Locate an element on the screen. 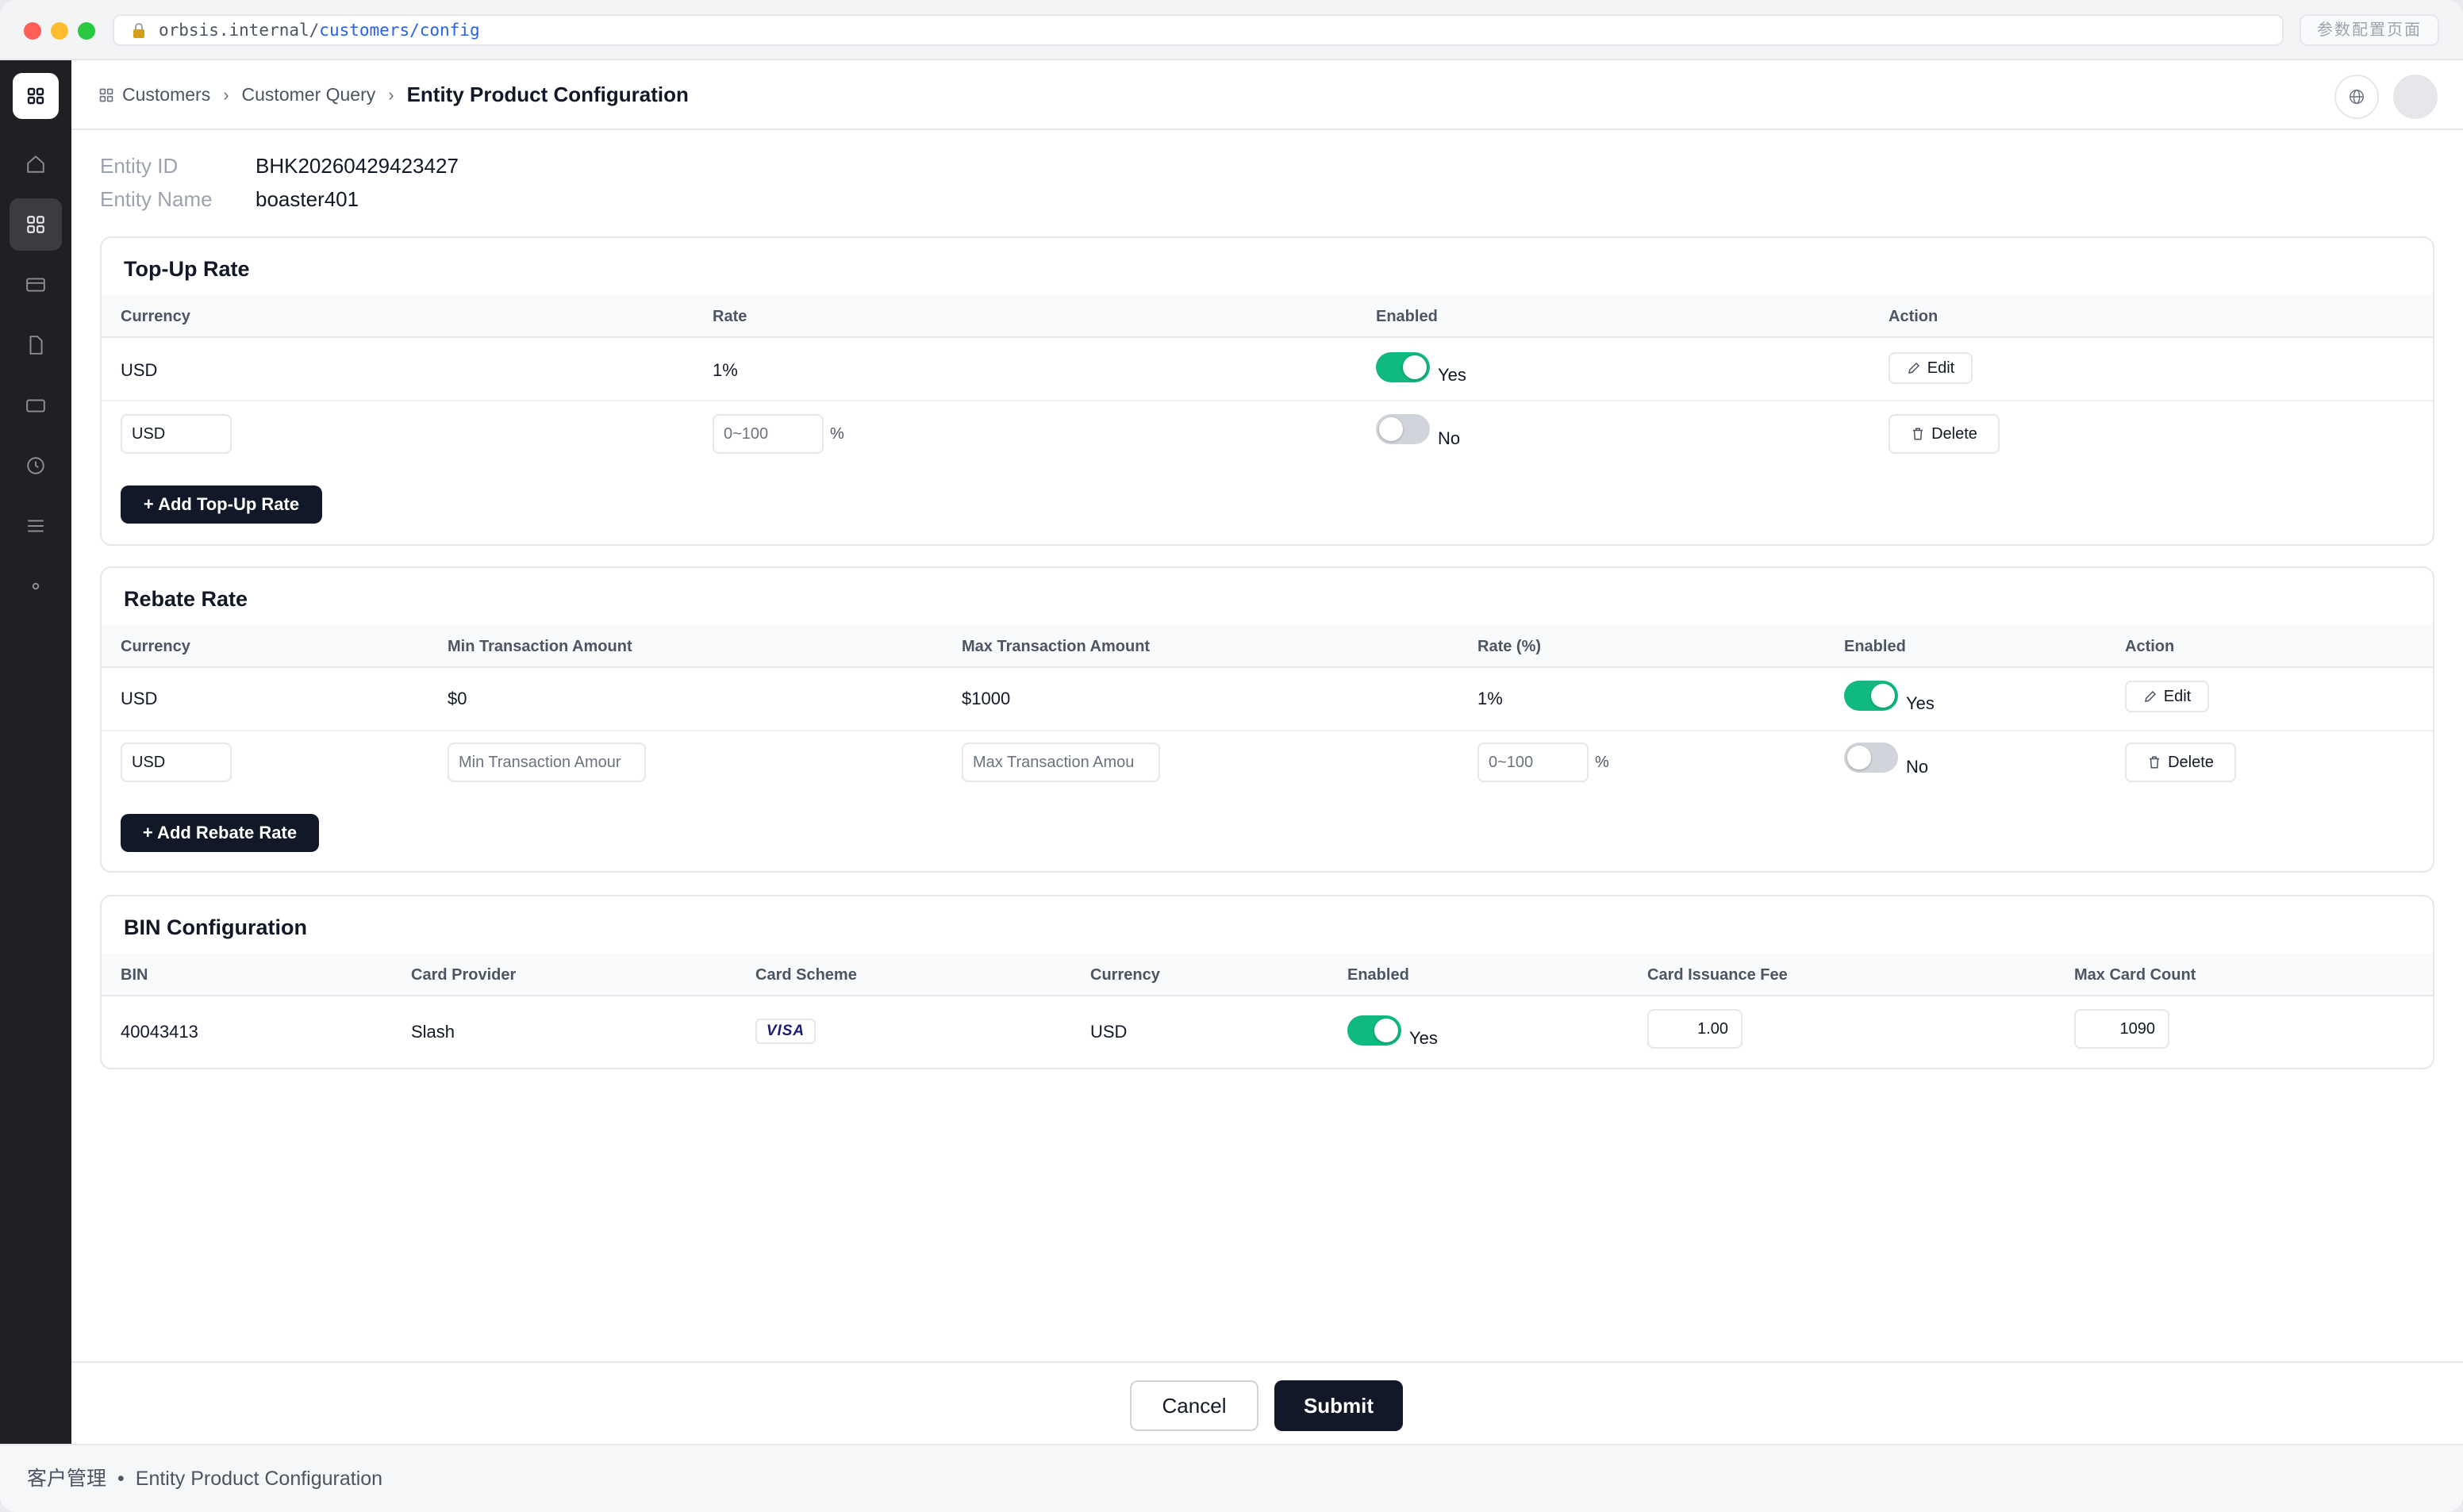 This screenshot has height=1512, width=2463. topup-table-header: Currency Rate Enabled Action is located at coordinates (1267, 317).